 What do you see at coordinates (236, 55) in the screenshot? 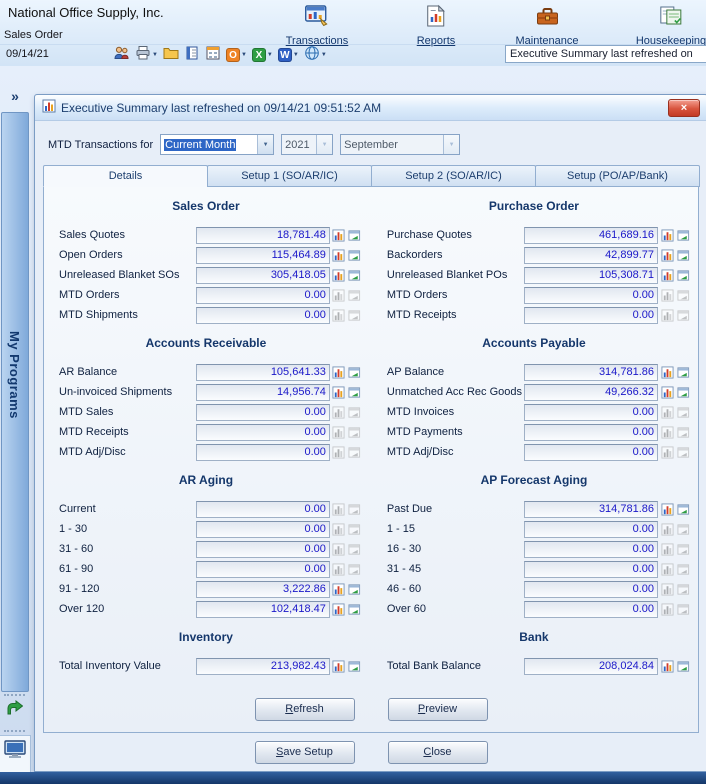
I see `outlook-export-button: O ▼` at bounding box center [236, 55].